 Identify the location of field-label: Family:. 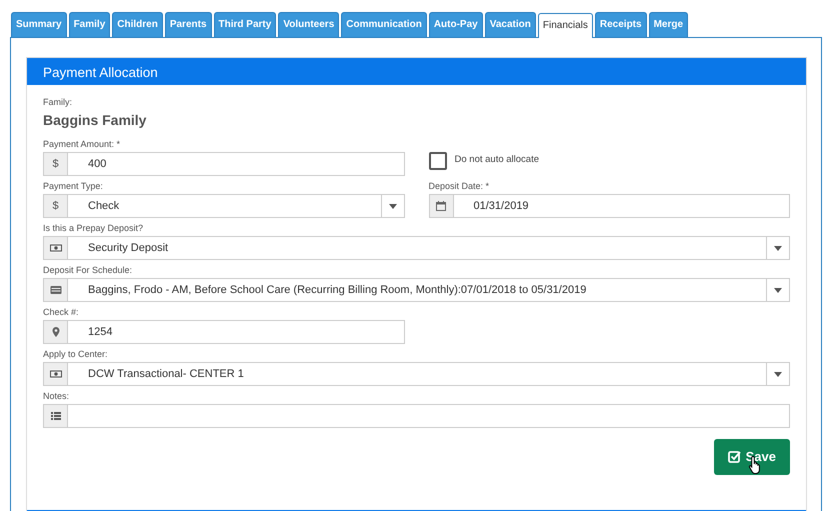
(58, 102).